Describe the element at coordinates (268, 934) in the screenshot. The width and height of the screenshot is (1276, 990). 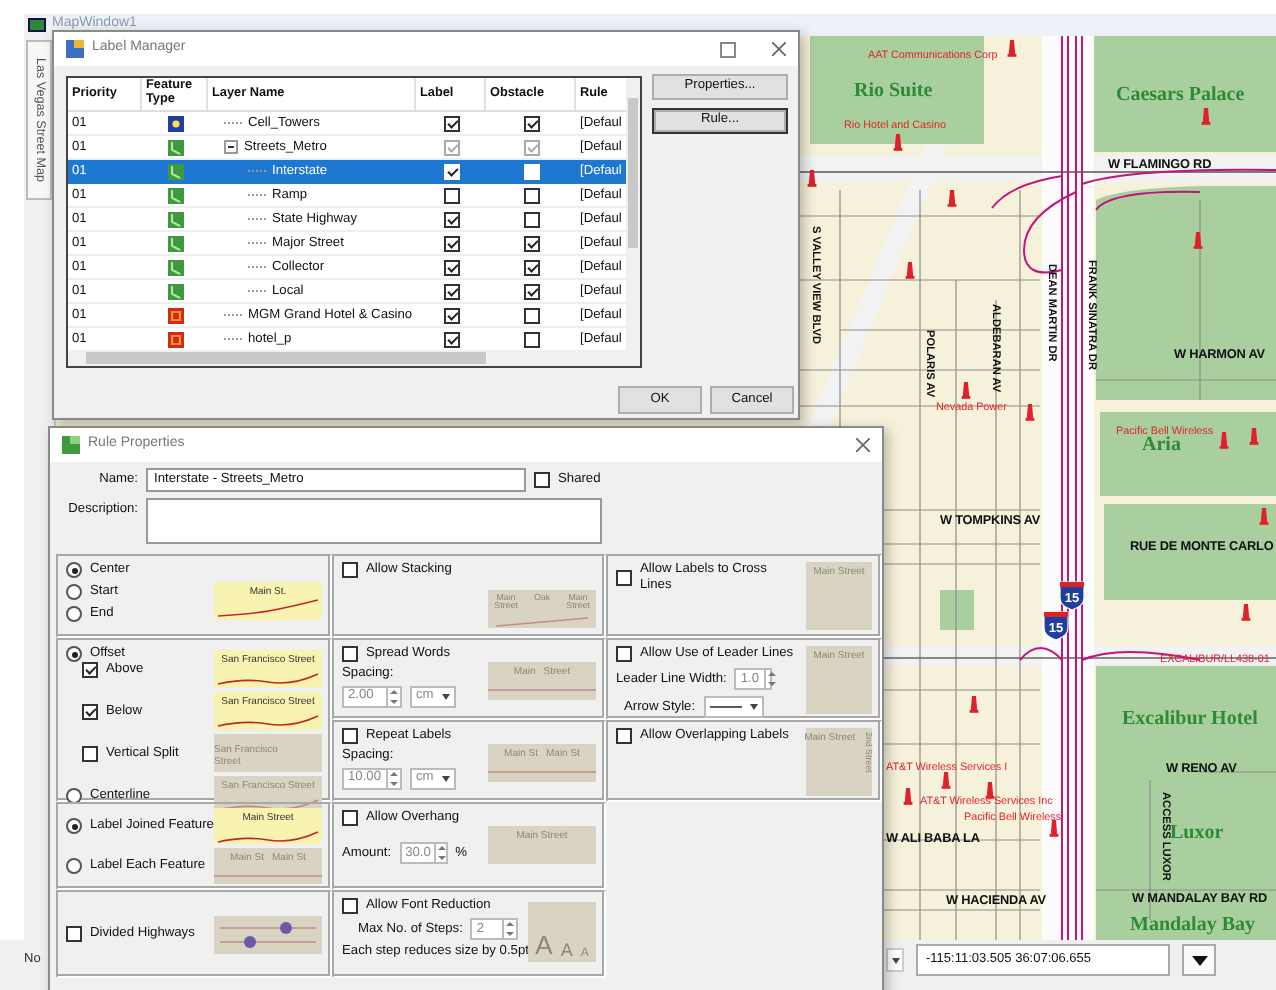
I see `divided-highway-drawing` at that location.